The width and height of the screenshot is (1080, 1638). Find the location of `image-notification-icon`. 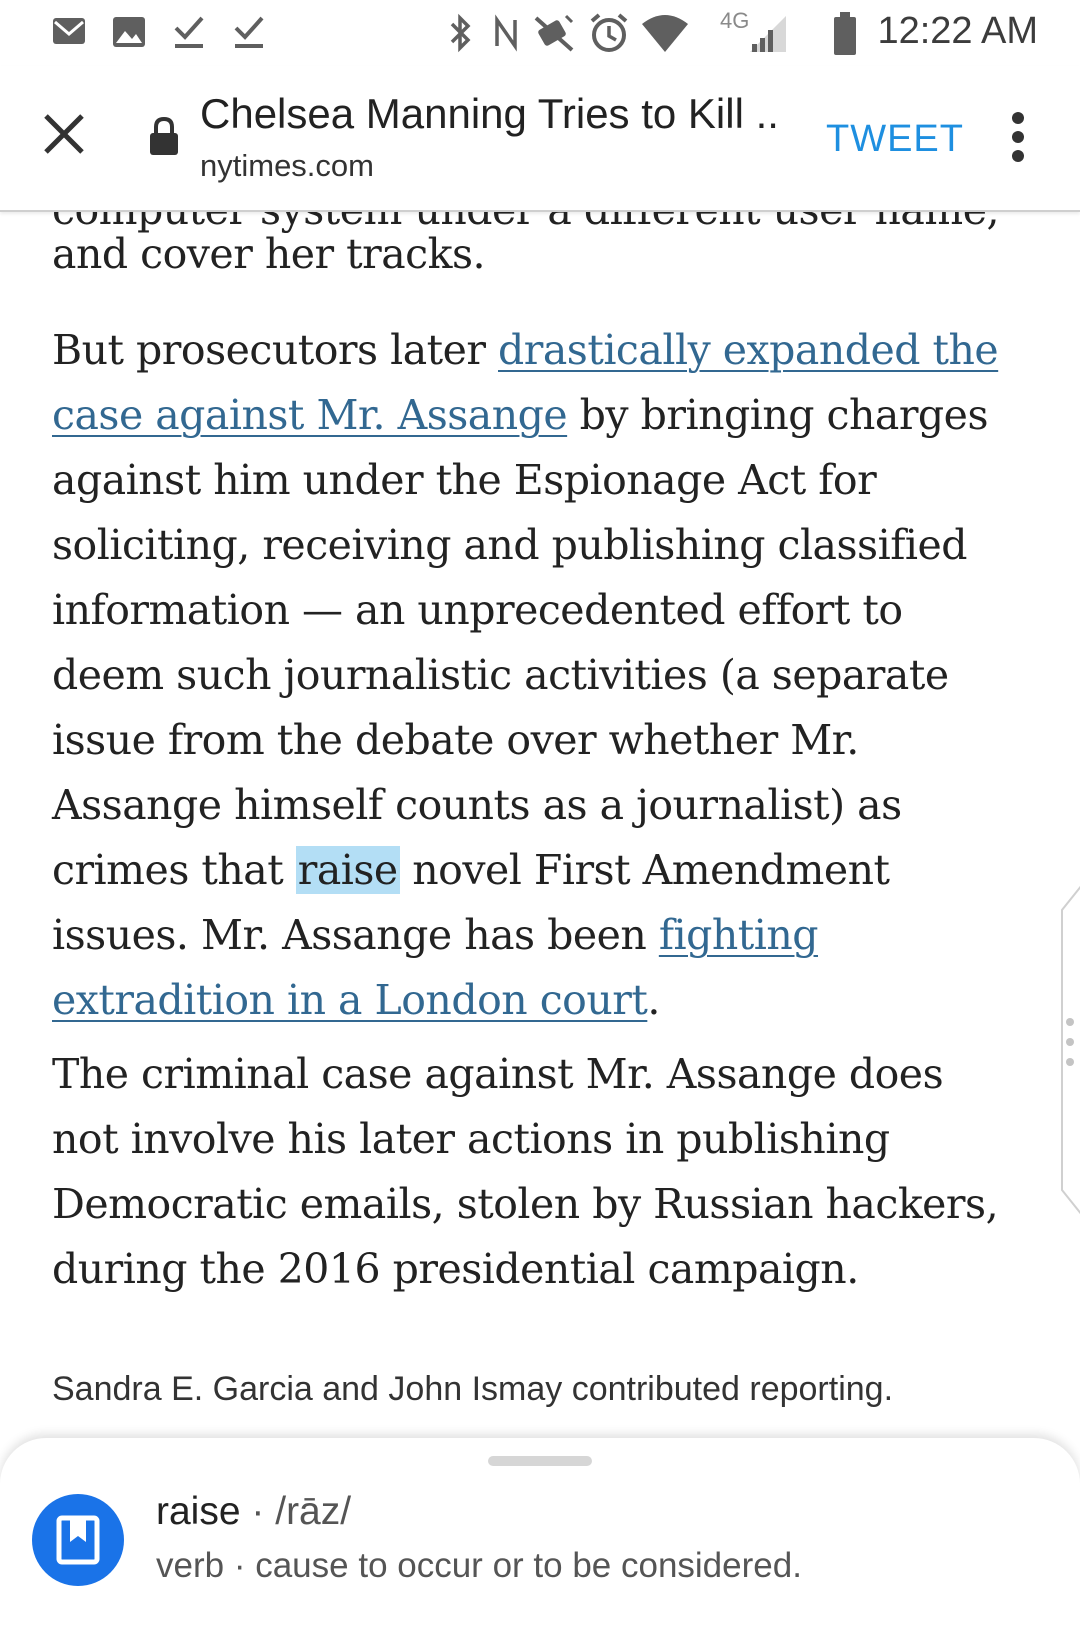

image-notification-icon is located at coordinates (129, 32).